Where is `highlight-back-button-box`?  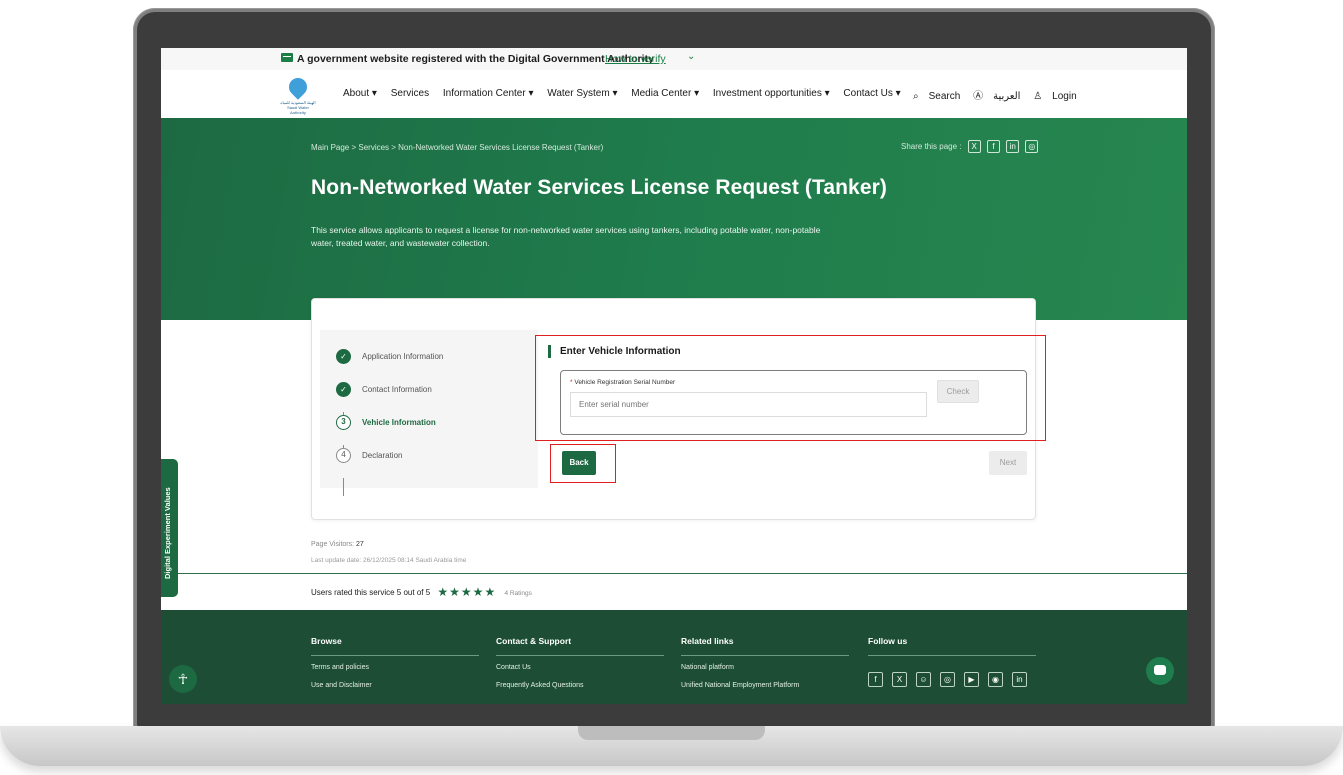 highlight-back-button-box is located at coordinates (583, 463).